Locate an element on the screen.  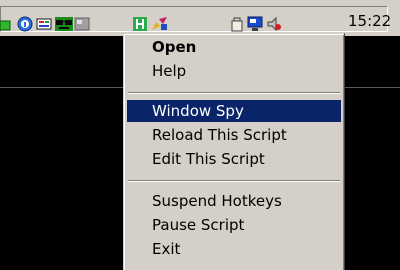
speaker-volume-icon is located at coordinates (274, 24).